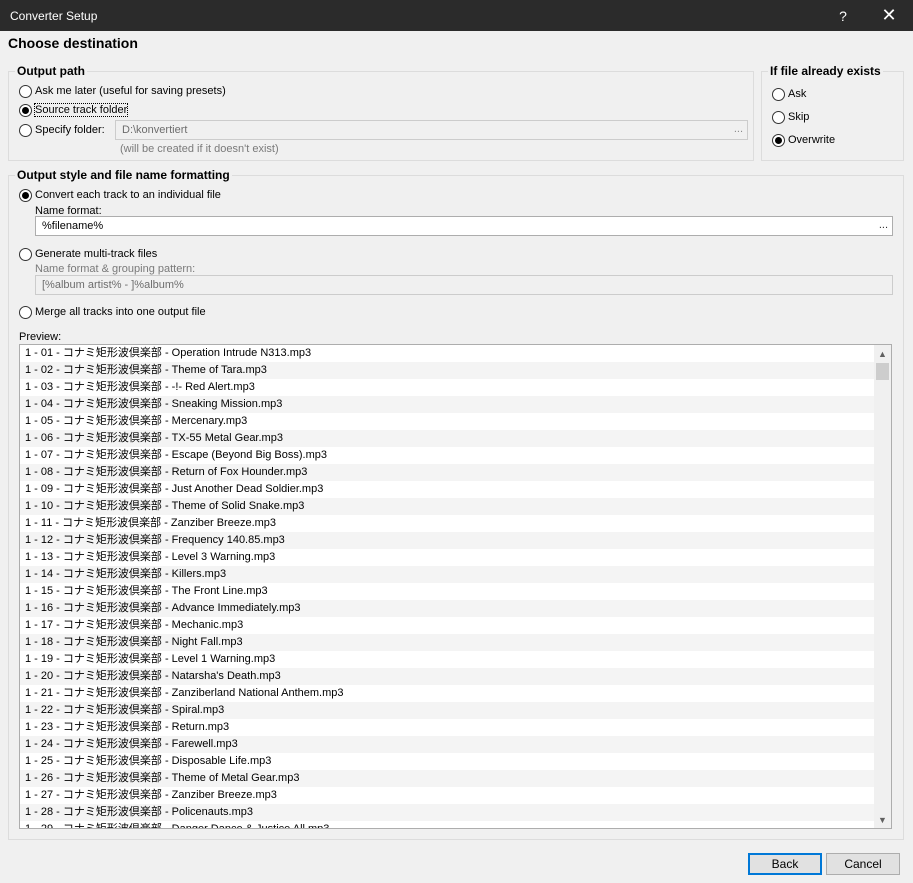  I want to click on close-button: ✕, so click(889, 15).